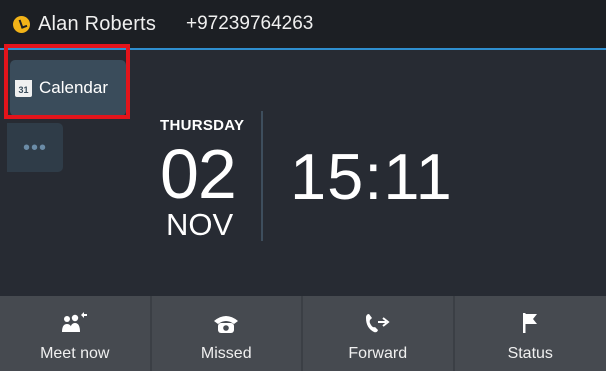 The height and width of the screenshot is (371, 606). Describe the element at coordinates (371, 176) in the screenshot. I see `clock-time: 15:11` at that location.